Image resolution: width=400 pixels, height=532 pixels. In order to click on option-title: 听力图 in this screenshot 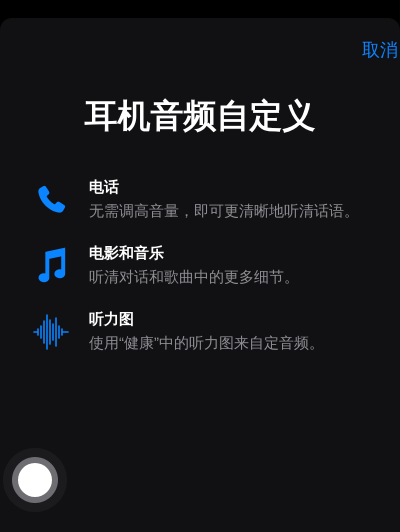, I will do `click(112, 320)`.